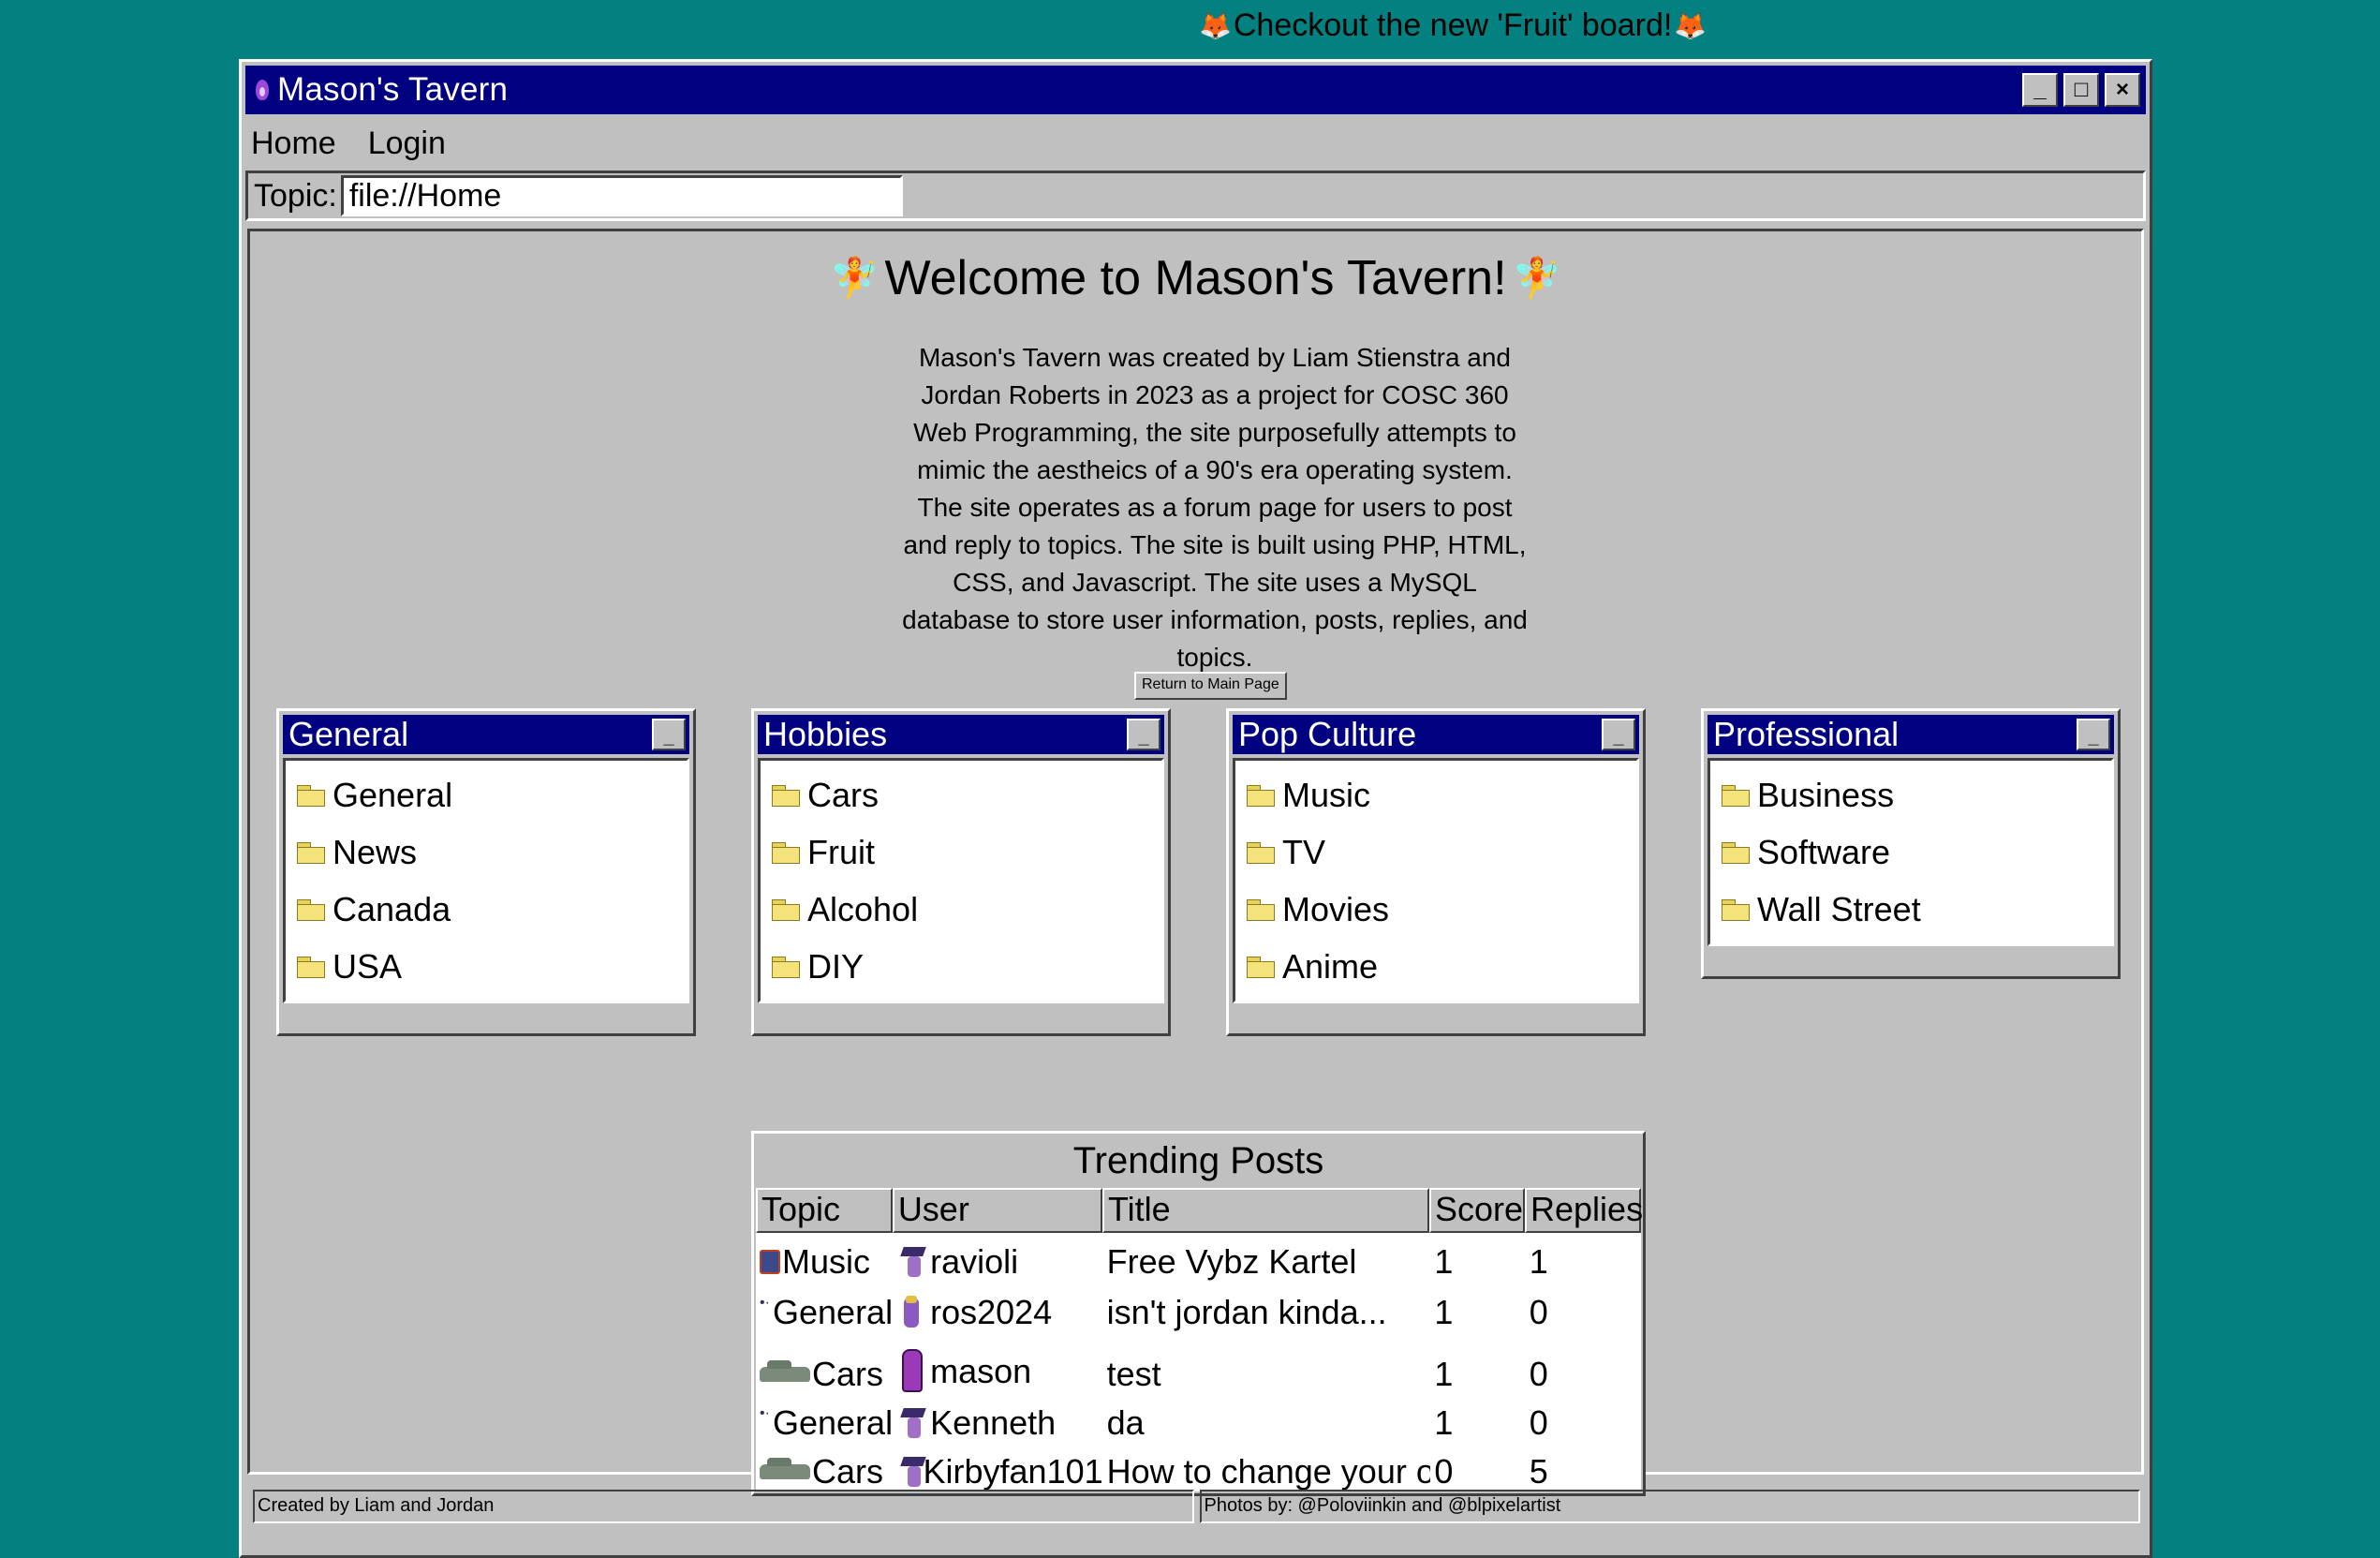 The image size is (2380, 1558). I want to click on cloak-avatar-icon, so click(912, 1372).